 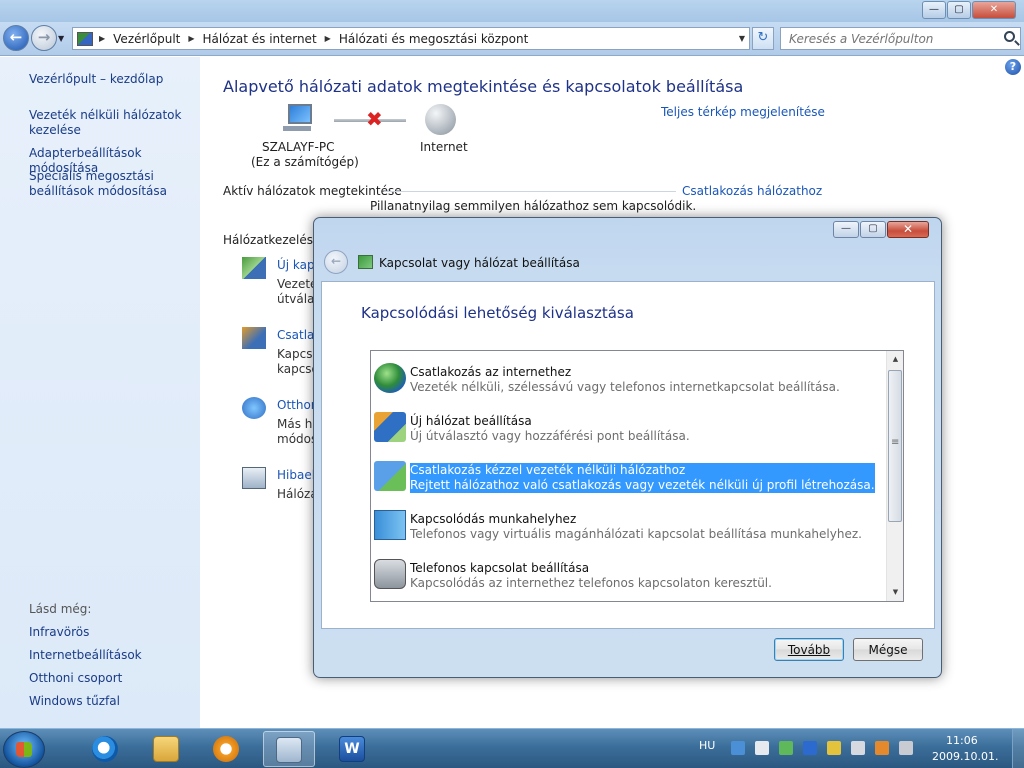 What do you see at coordinates (254, 478) in the screenshot?
I see `troubleshoot-icon` at bounding box center [254, 478].